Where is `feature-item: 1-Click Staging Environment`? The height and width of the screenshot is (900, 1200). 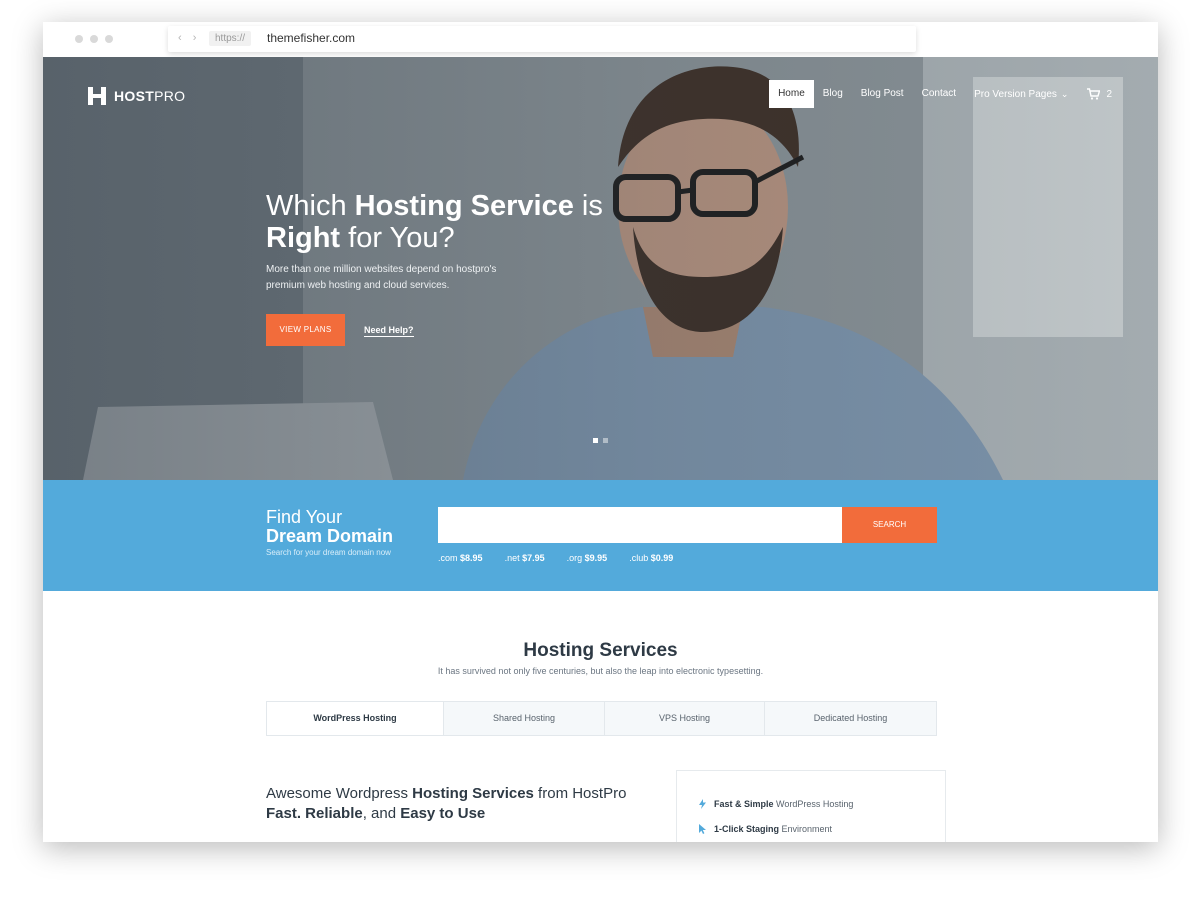 feature-item: 1-Click Staging Environment is located at coordinates (765, 829).